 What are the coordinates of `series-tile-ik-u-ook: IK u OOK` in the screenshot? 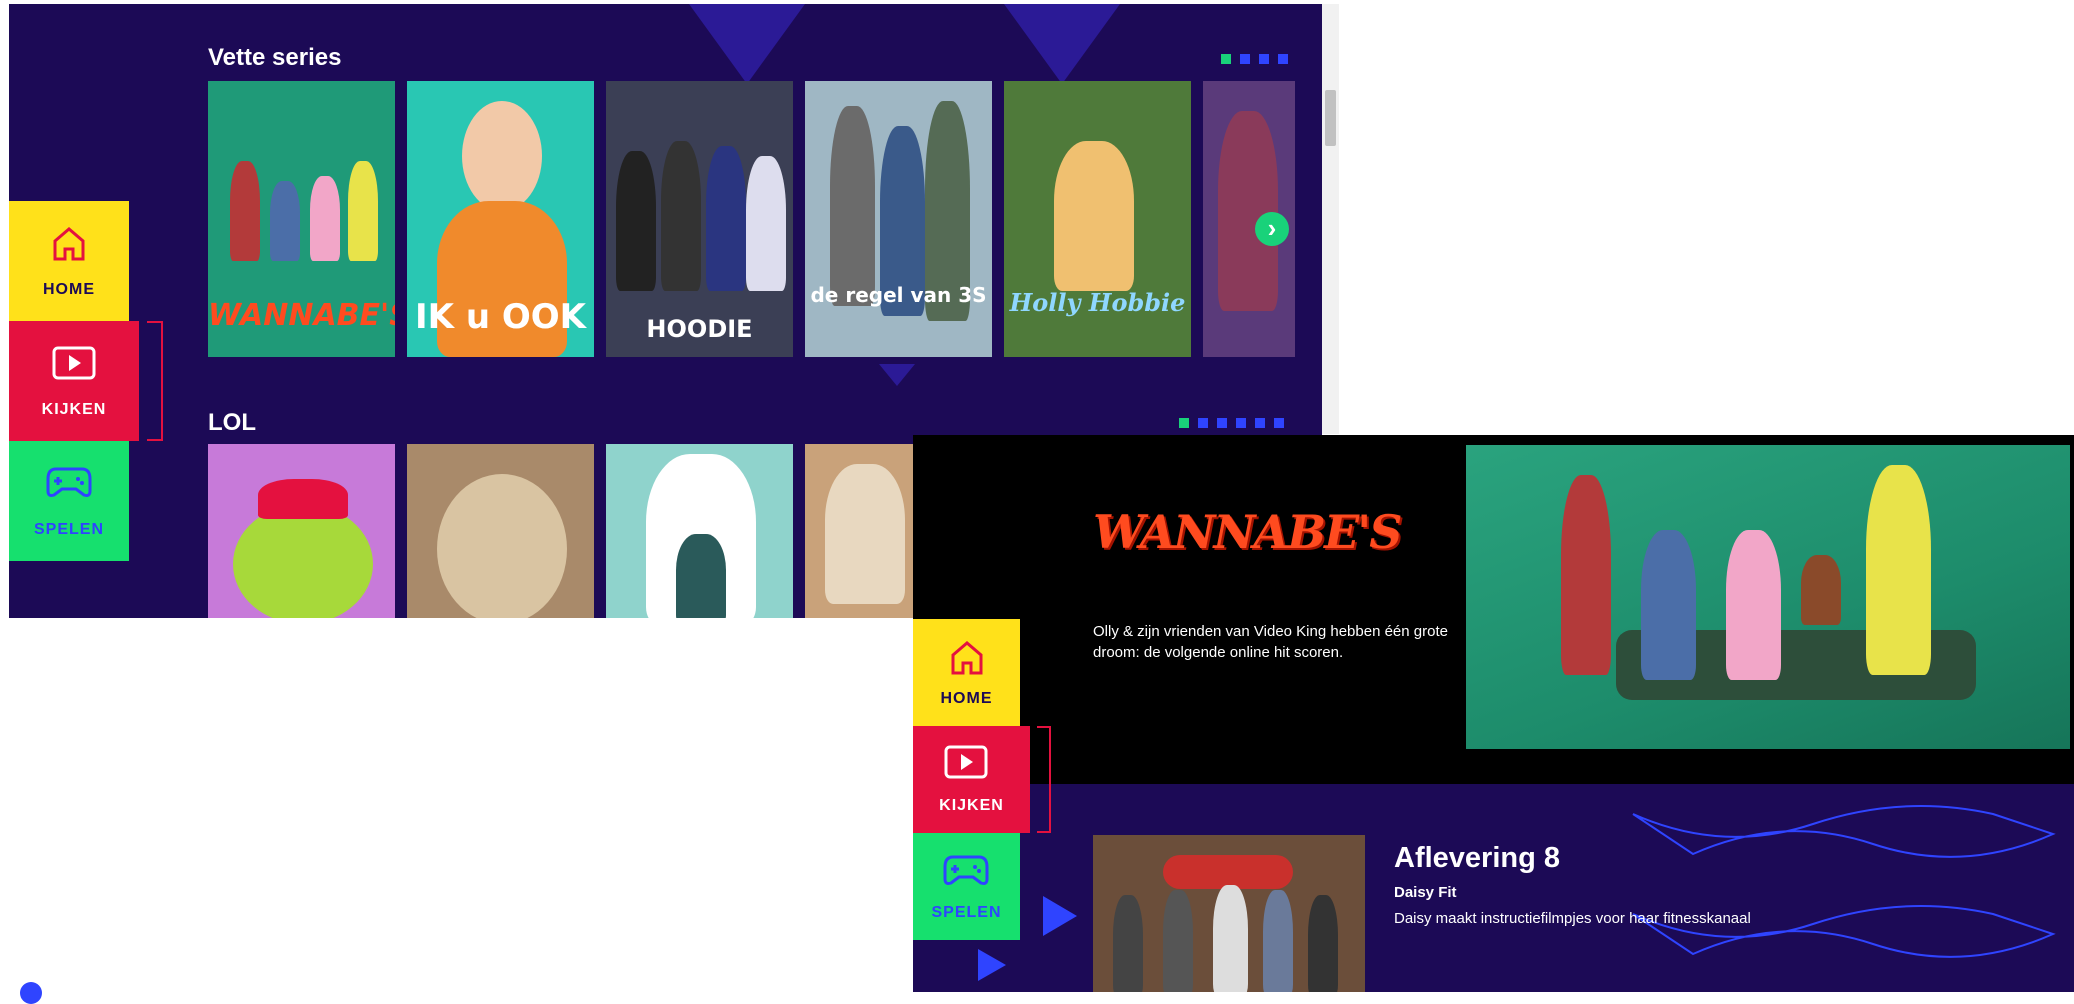 It's located at (500, 219).